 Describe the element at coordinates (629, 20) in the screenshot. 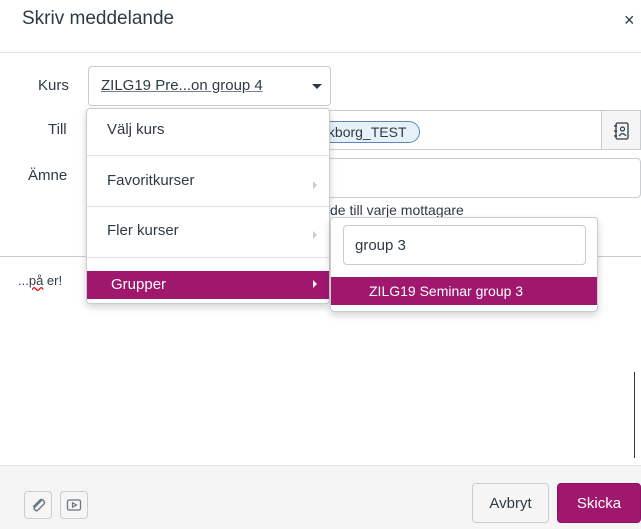

I see `close-icon: ×` at that location.